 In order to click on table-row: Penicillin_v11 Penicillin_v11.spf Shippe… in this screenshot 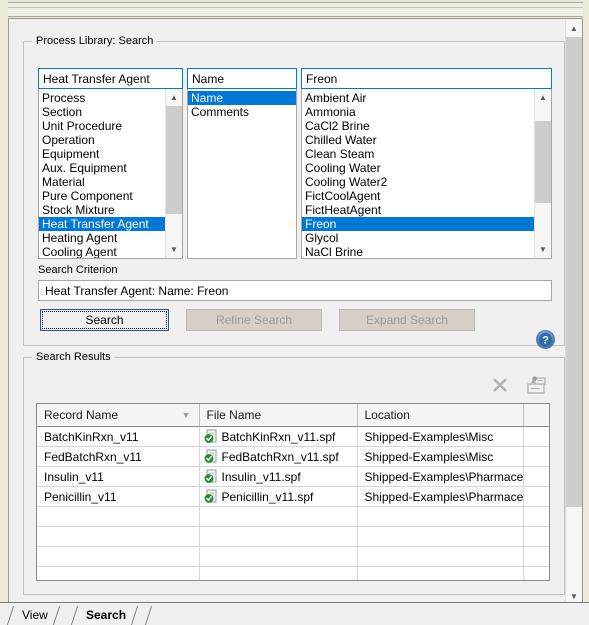, I will do `click(293, 496)`.